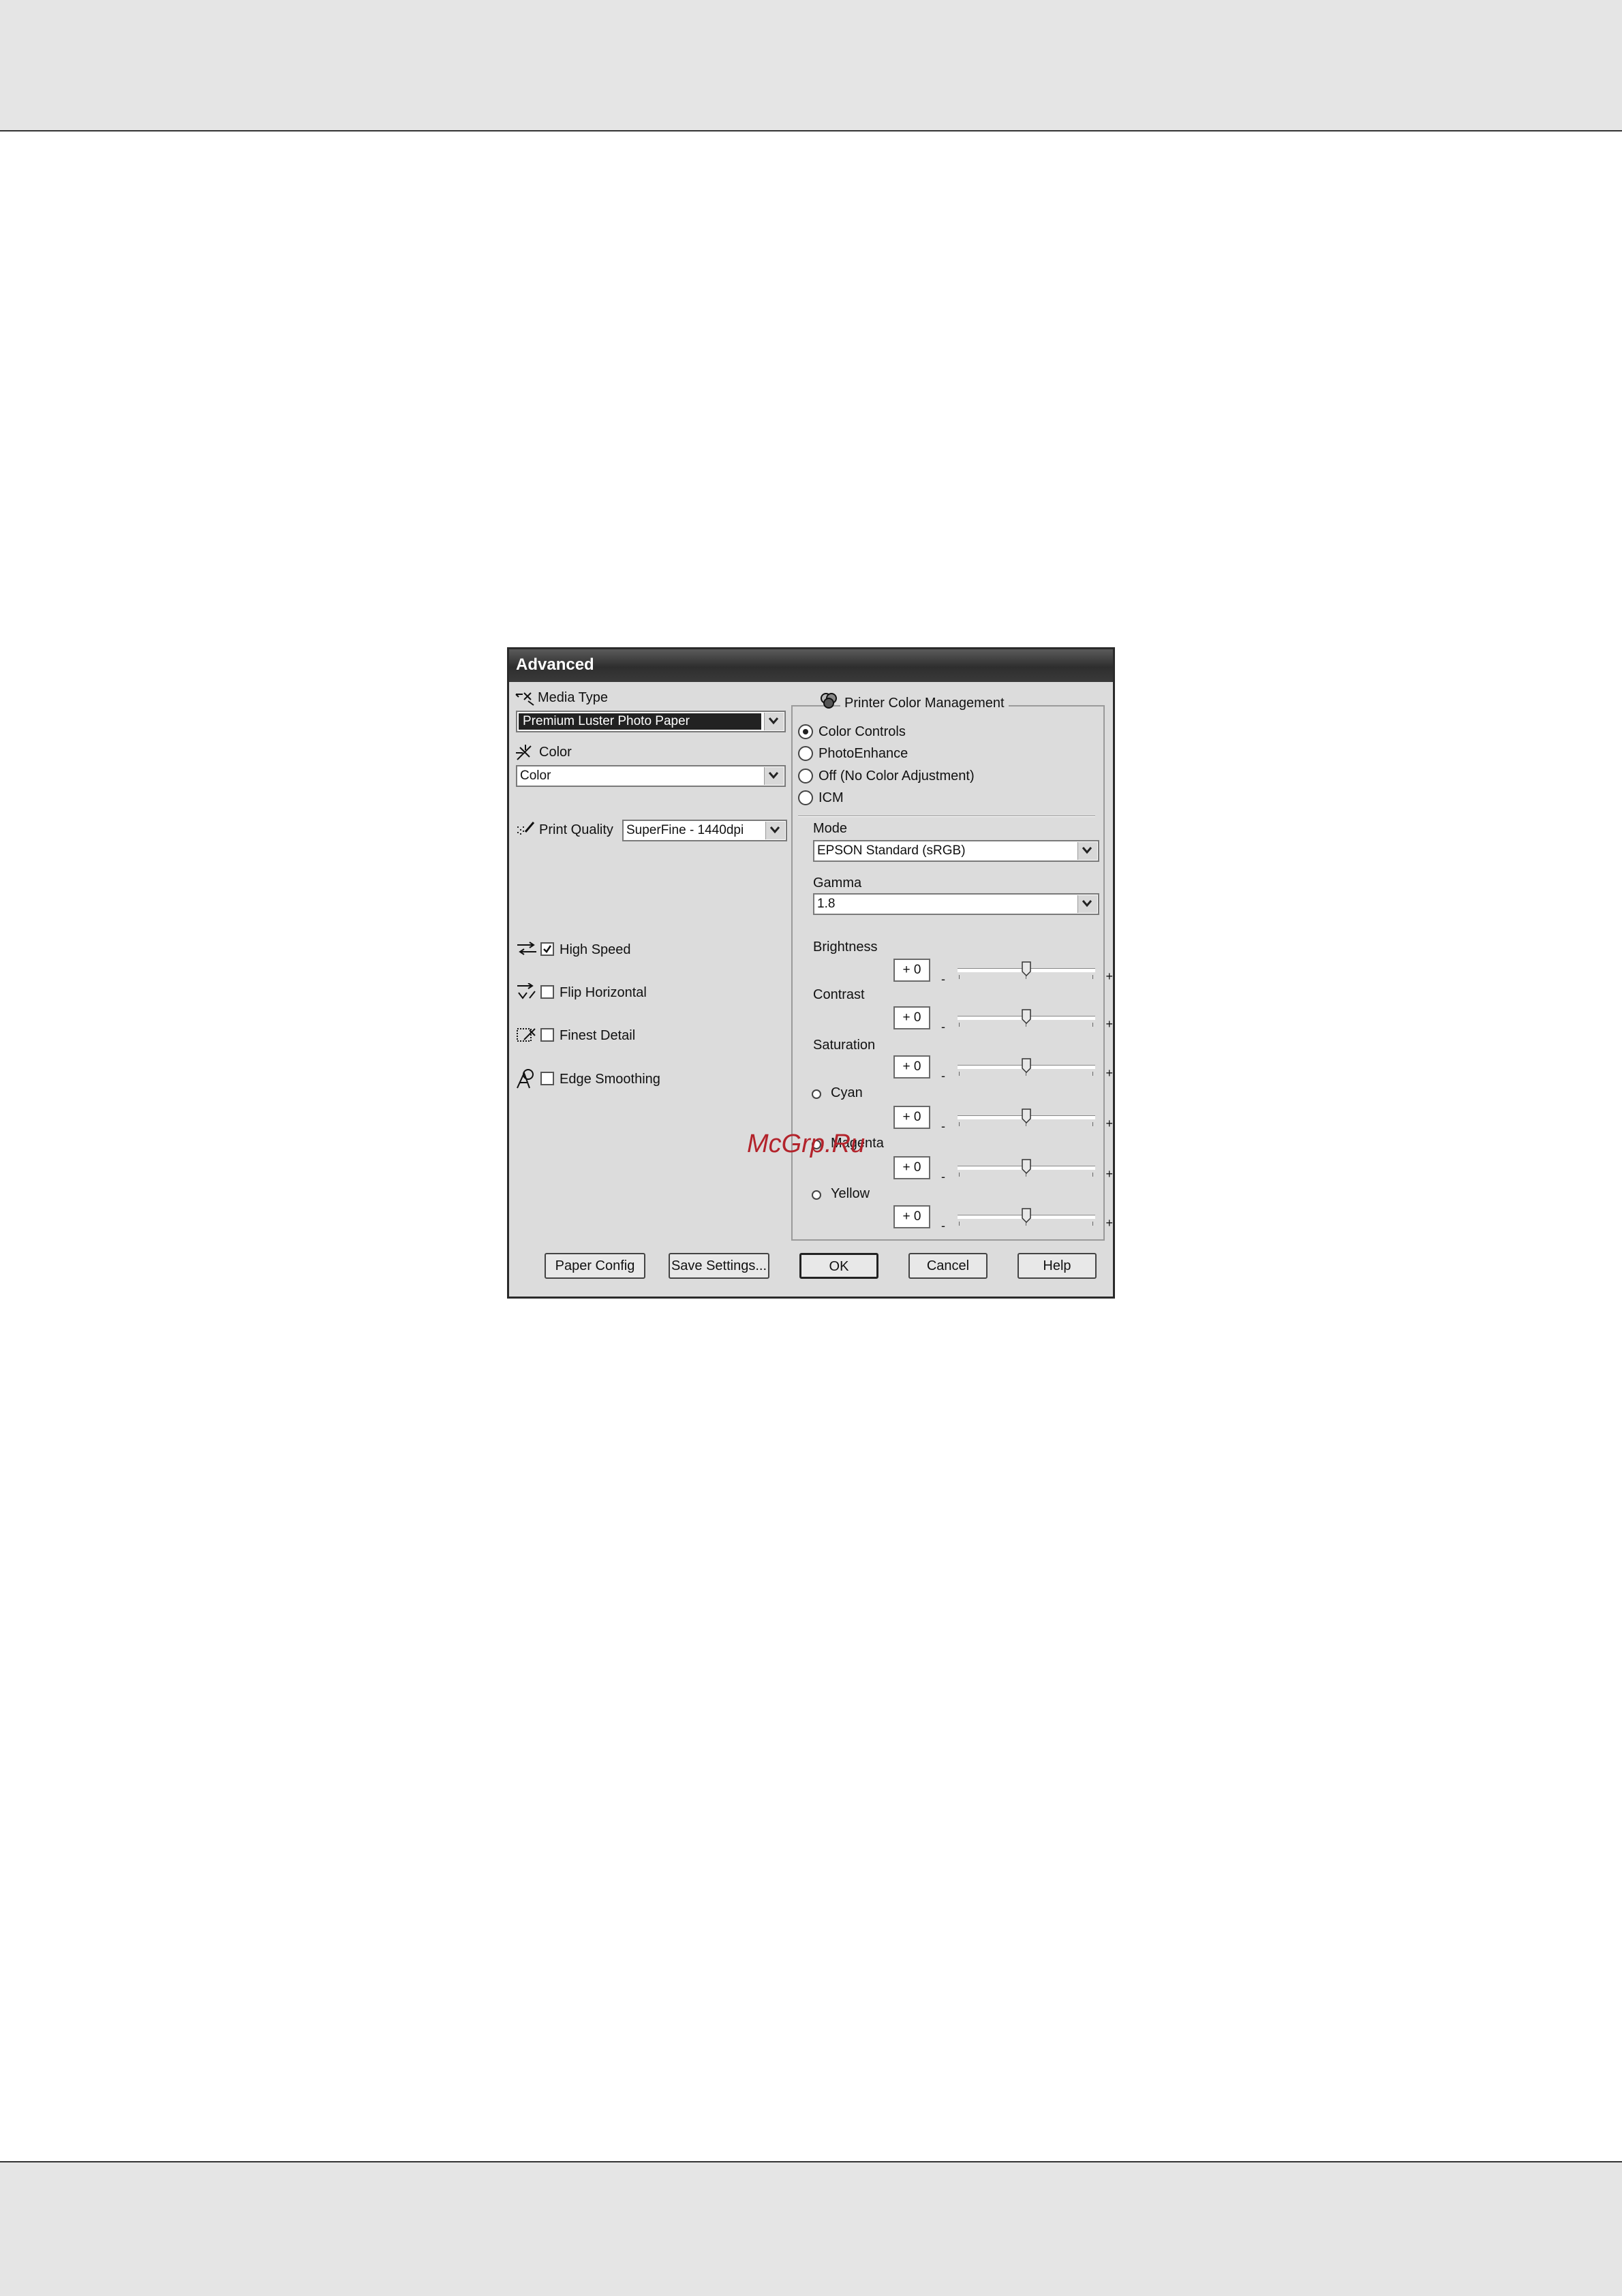 The image size is (1622, 2296). I want to click on contrast-slider: - +, so click(1027, 1021).